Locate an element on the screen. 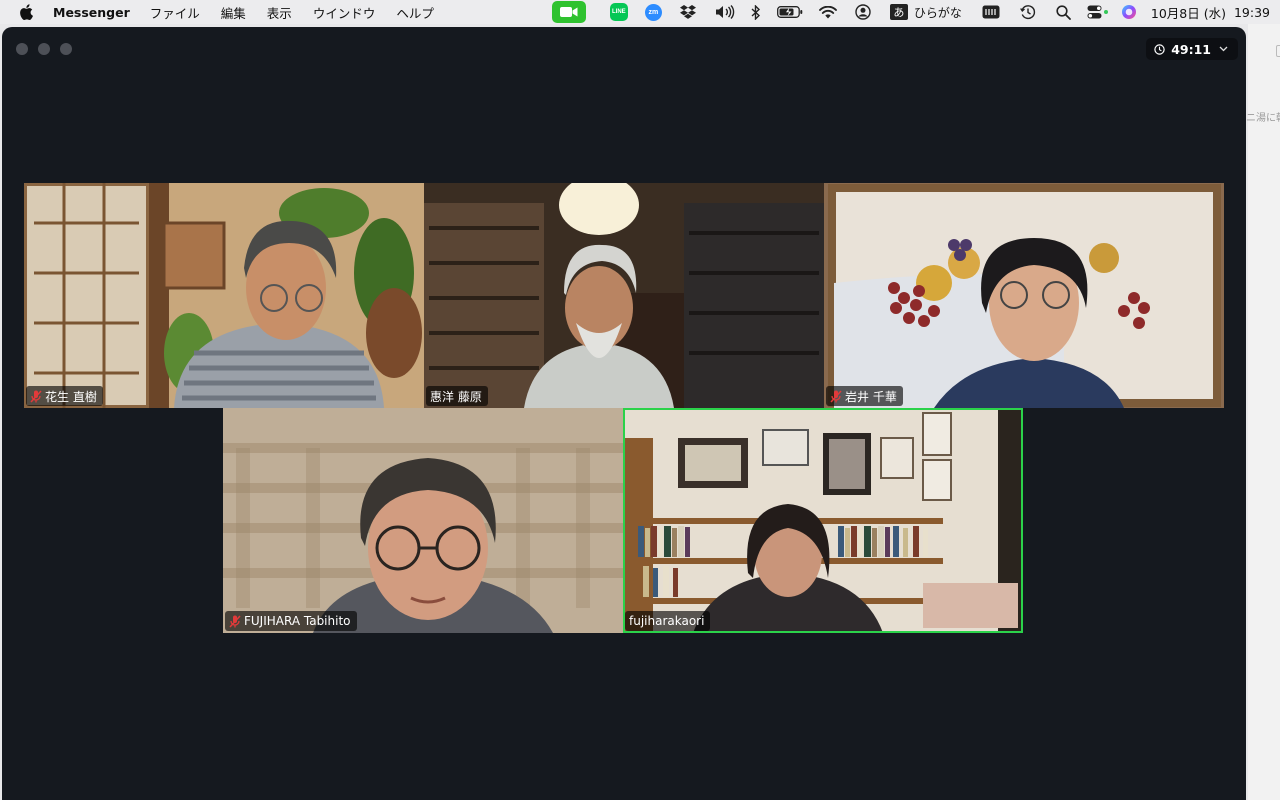  participant-name-tag: 惠洋 藤原 is located at coordinates (457, 396).